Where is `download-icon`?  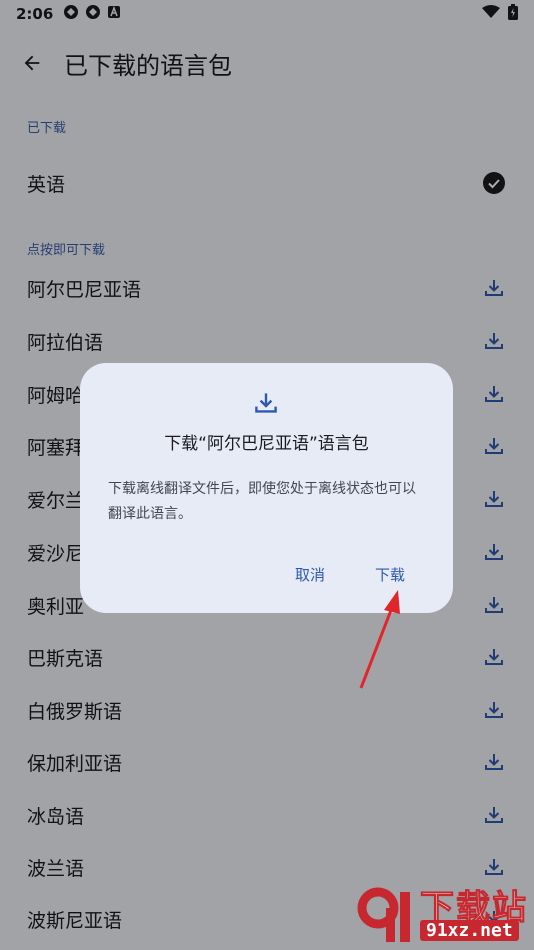 download-icon is located at coordinates (266, 403).